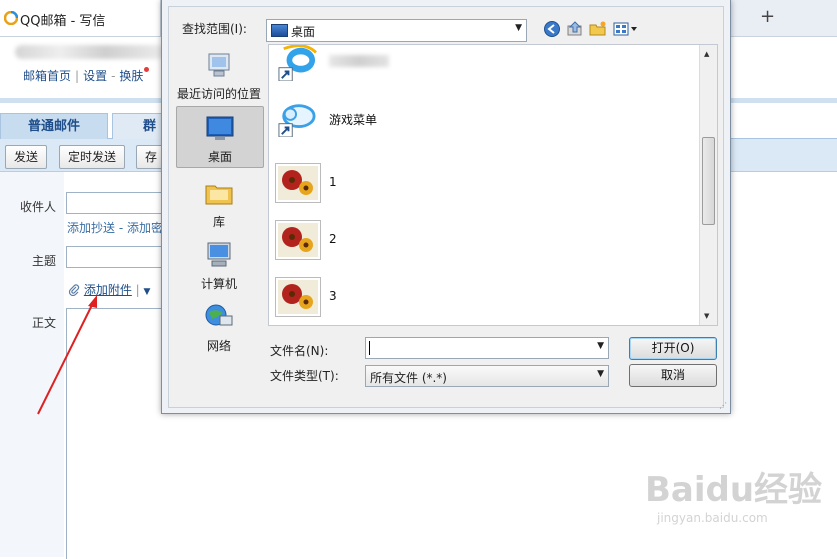 The width and height of the screenshot is (837, 559). Describe the element at coordinates (575, 29) in the screenshot. I see `up-folder-icon` at that location.